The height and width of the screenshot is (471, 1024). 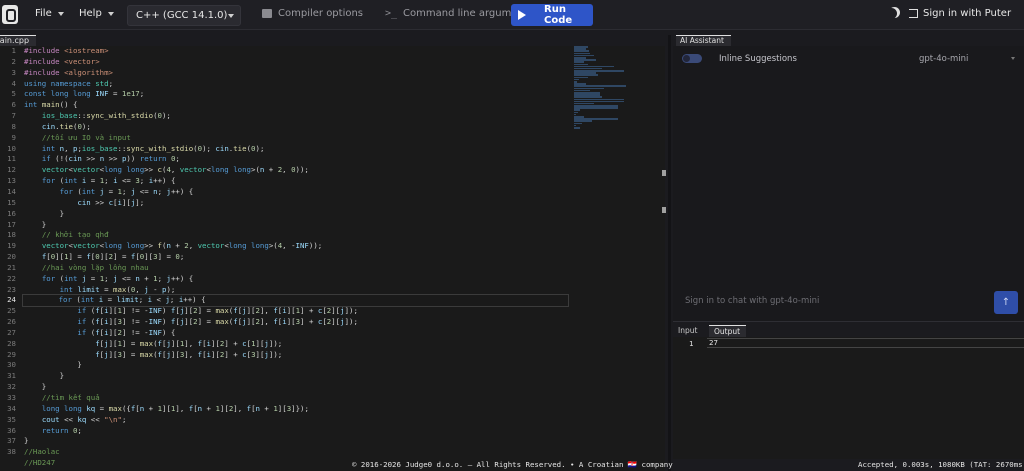 What do you see at coordinates (758, 59) in the screenshot?
I see `inline-suggestions-label: Inline Suggestions` at bounding box center [758, 59].